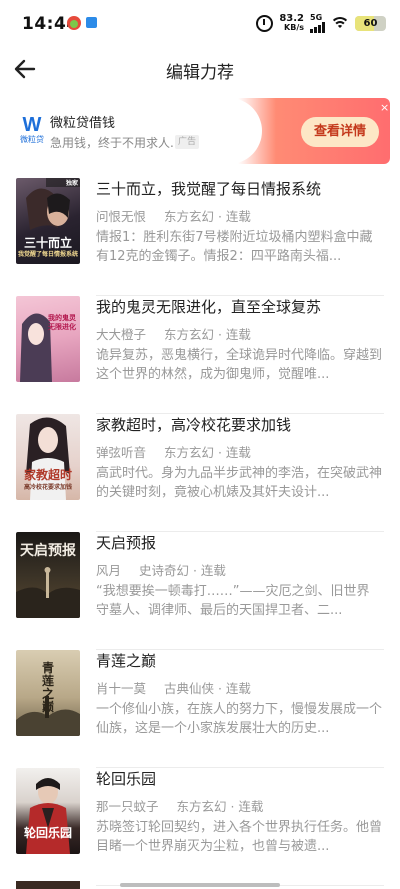 The width and height of the screenshot is (400, 889). What do you see at coordinates (340, 132) in the screenshot?
I see `ad-cta-button: 查看详情` at bounding box center [340, 132].